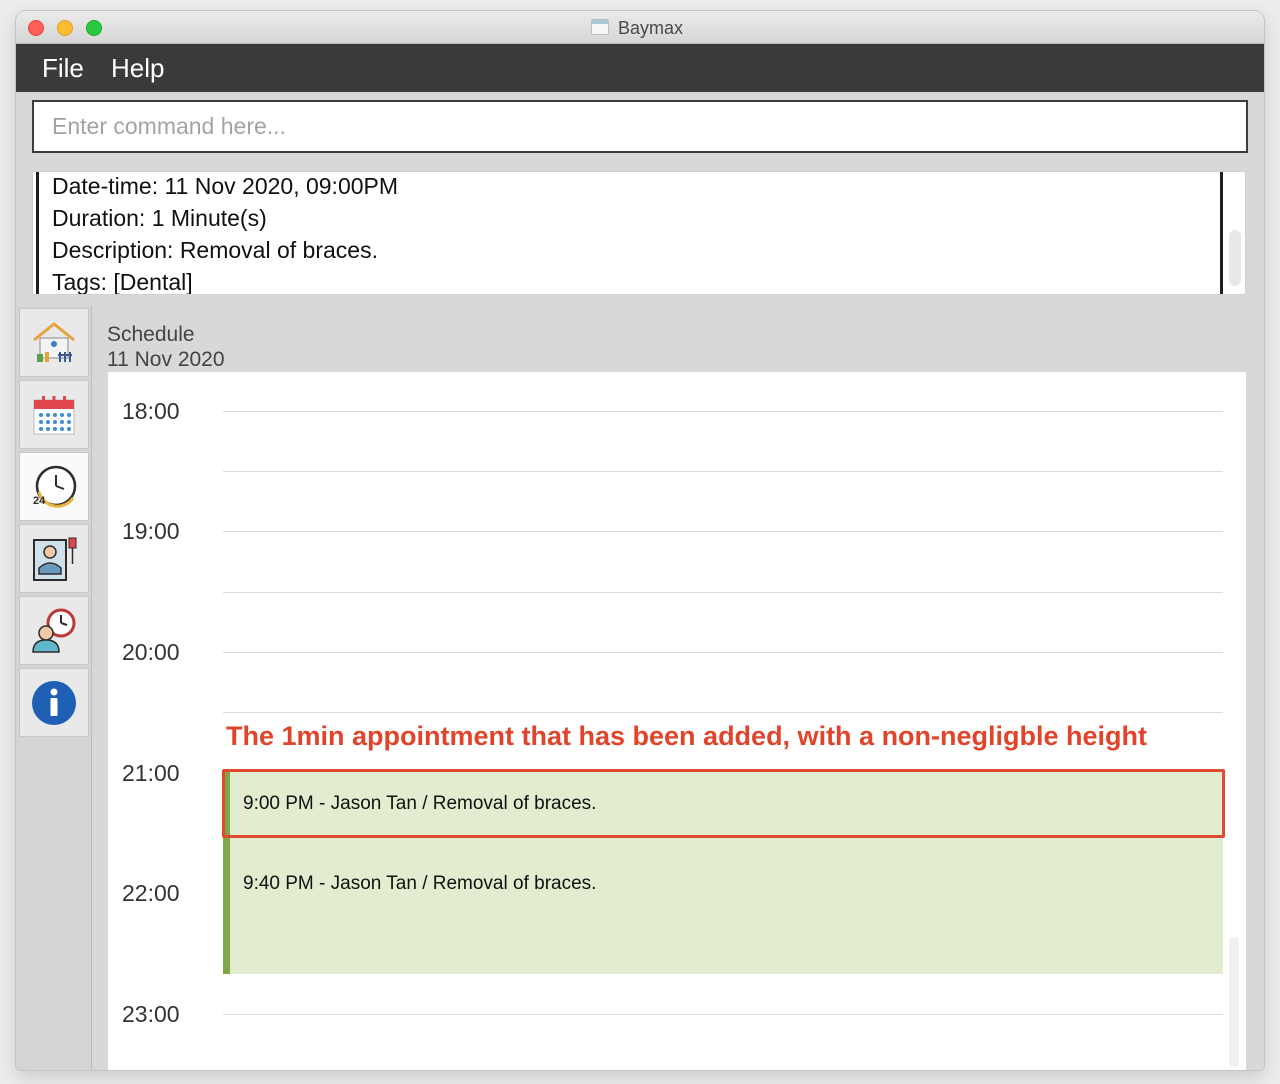 The image size is (1280, 1084). Describe the element at coordinates (65, 28) in the screenshot. I see `minimize-window-button` at that location.